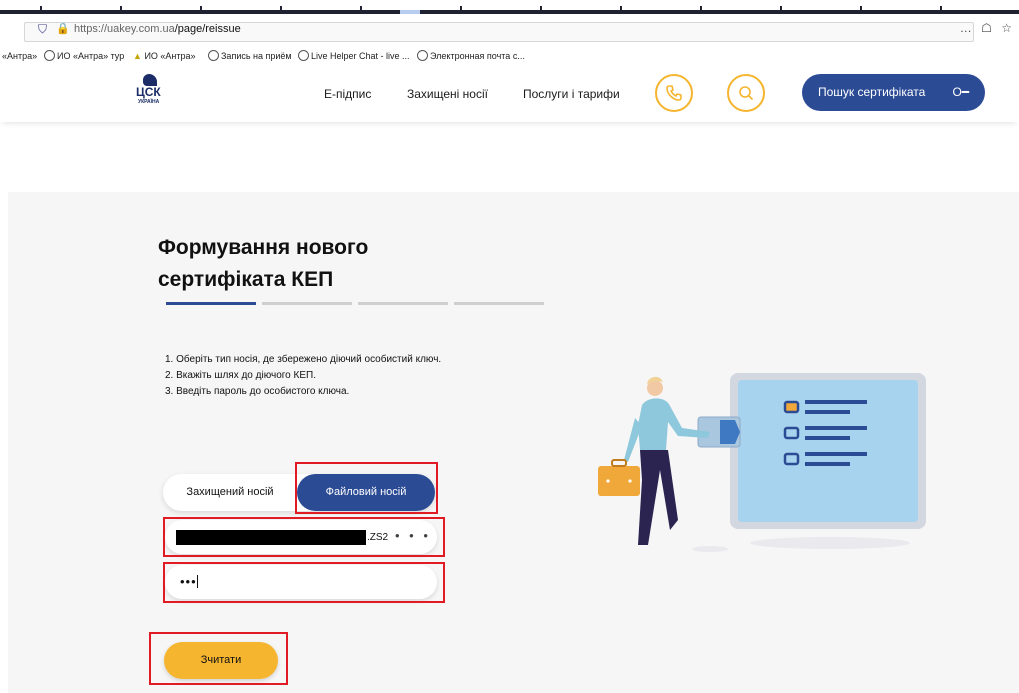 The height and width of the screenshot is (693, 1019). Describe the element at coordinates (872, 92) in the screenshot. I see `certificate-search-label: Пошук сертифіката` at that location.